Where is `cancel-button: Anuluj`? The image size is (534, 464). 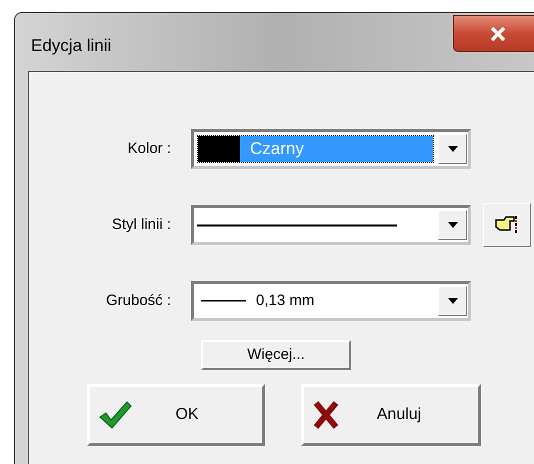
cancel-button: Anuluj is located at coordinates (391, 415).